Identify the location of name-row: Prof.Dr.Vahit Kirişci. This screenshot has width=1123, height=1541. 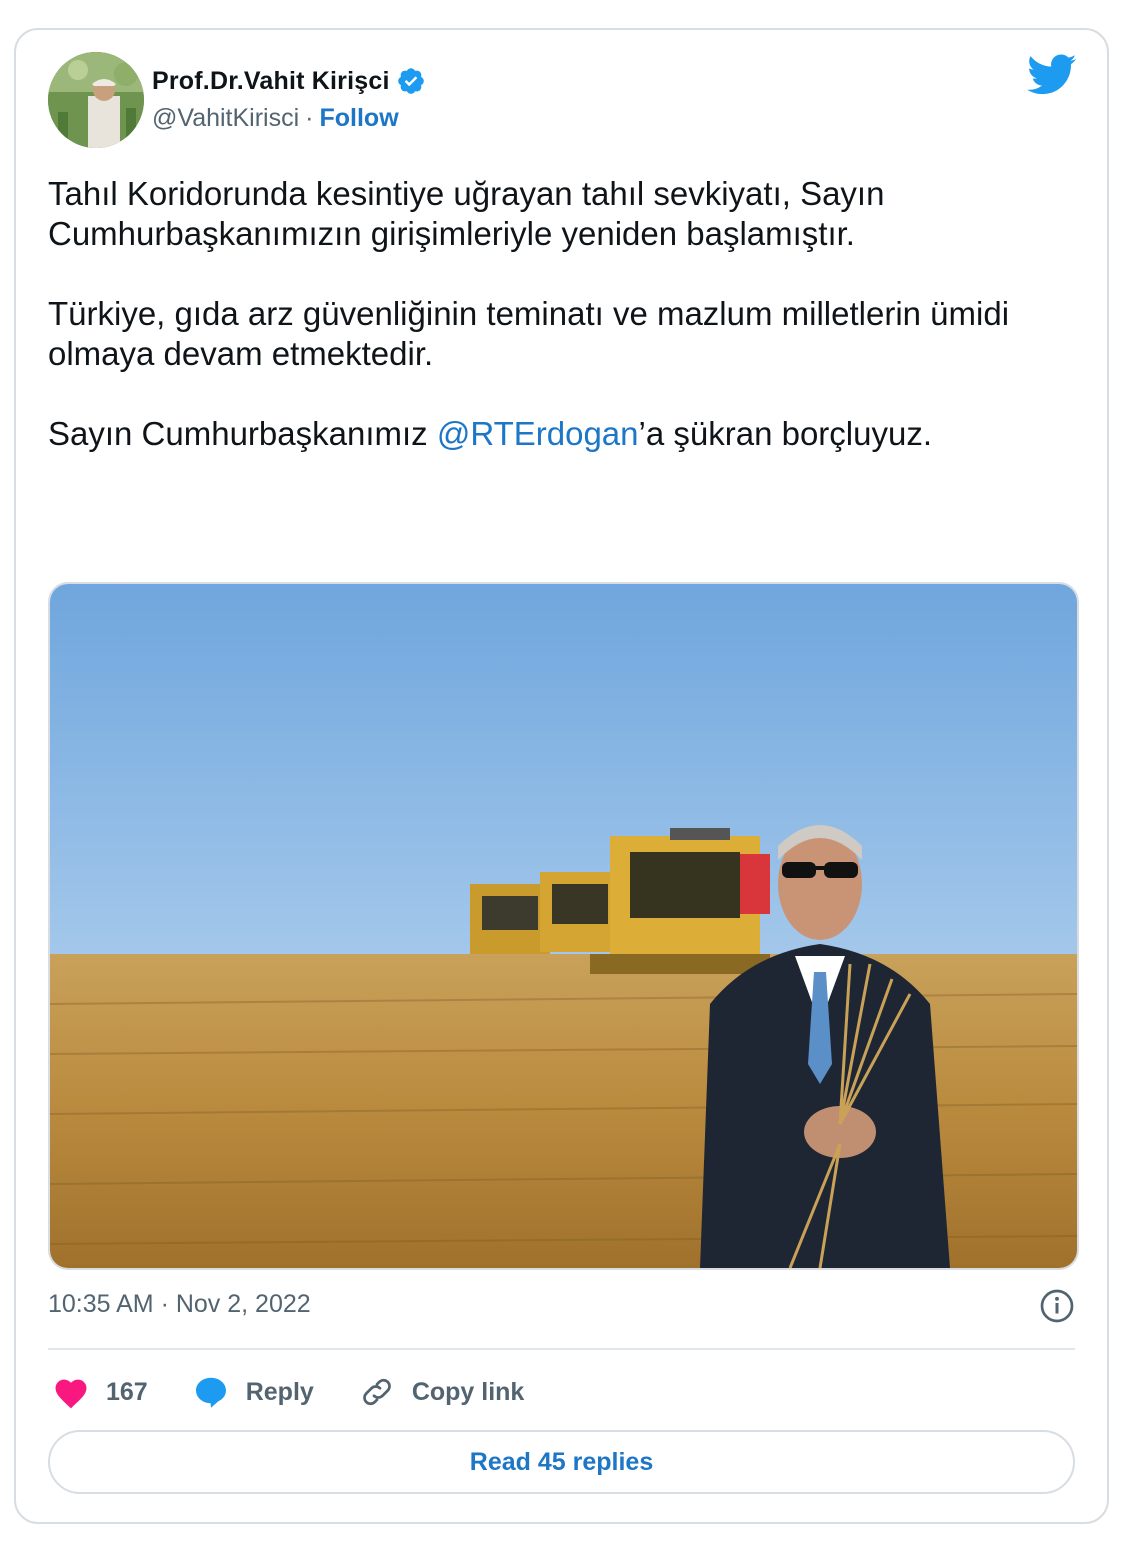
(289, 81).